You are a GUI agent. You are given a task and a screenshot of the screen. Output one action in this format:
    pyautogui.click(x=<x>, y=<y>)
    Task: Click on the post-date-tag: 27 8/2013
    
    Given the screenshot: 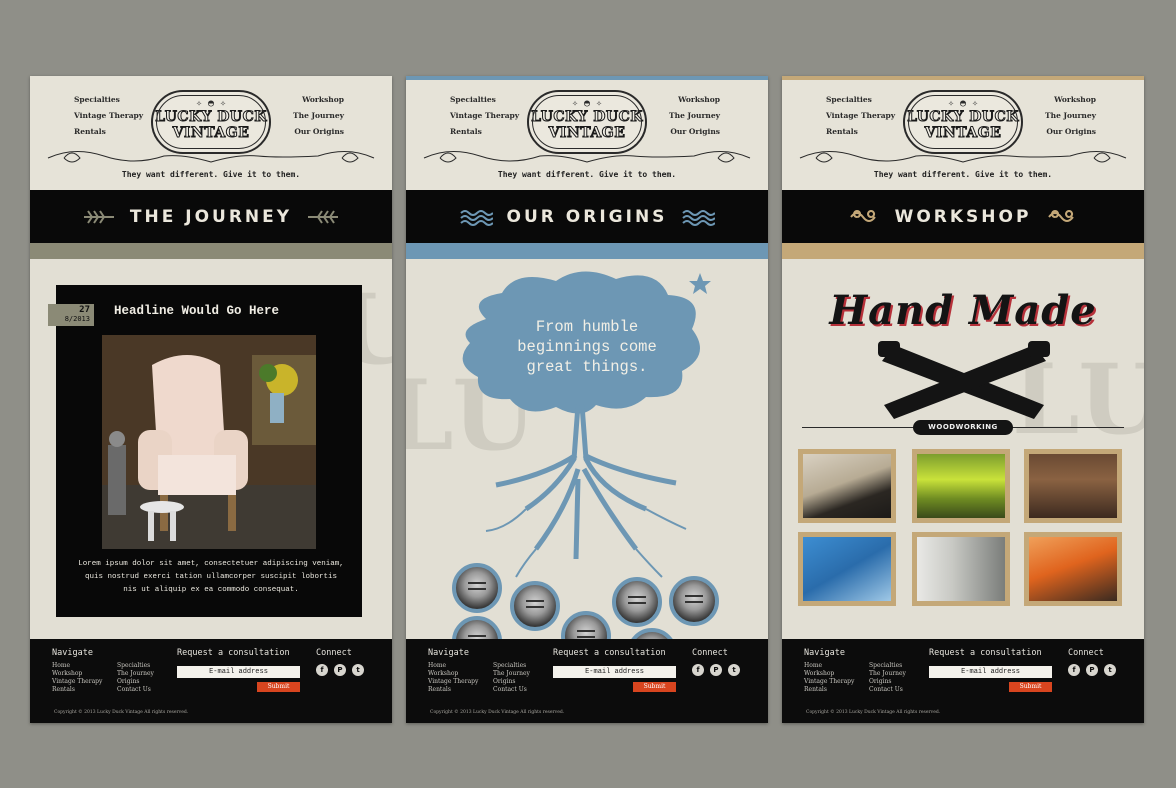 What is the action you would take?
    pyautogui.click(x=71, y=315)
    